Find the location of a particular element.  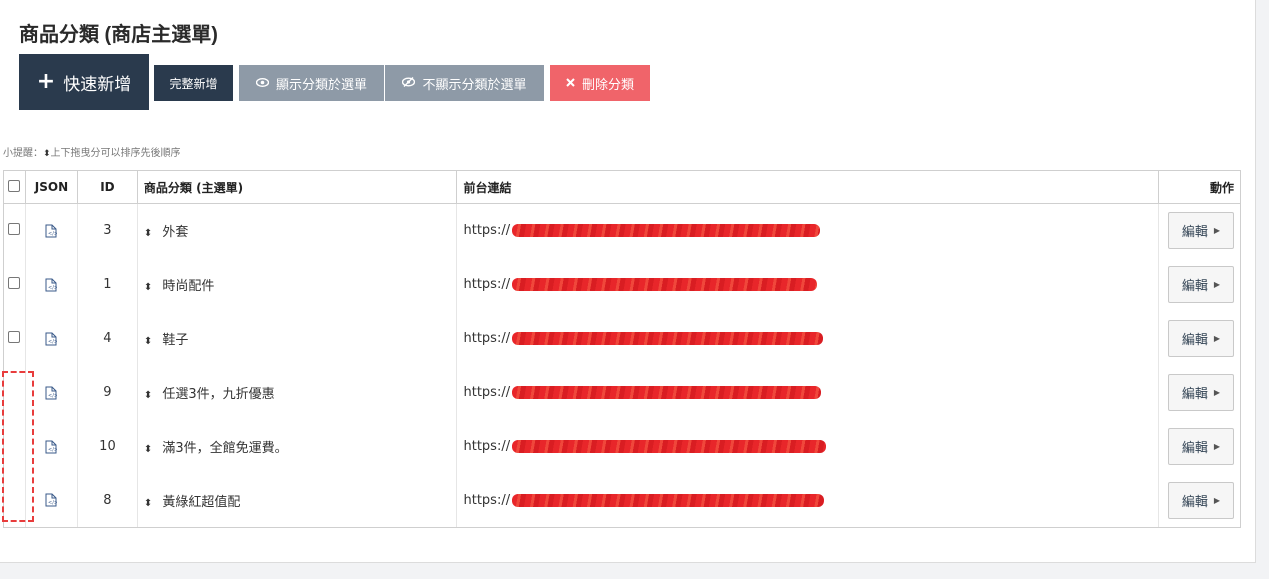

id-cell: 8 is located at coordinates (107, 500).